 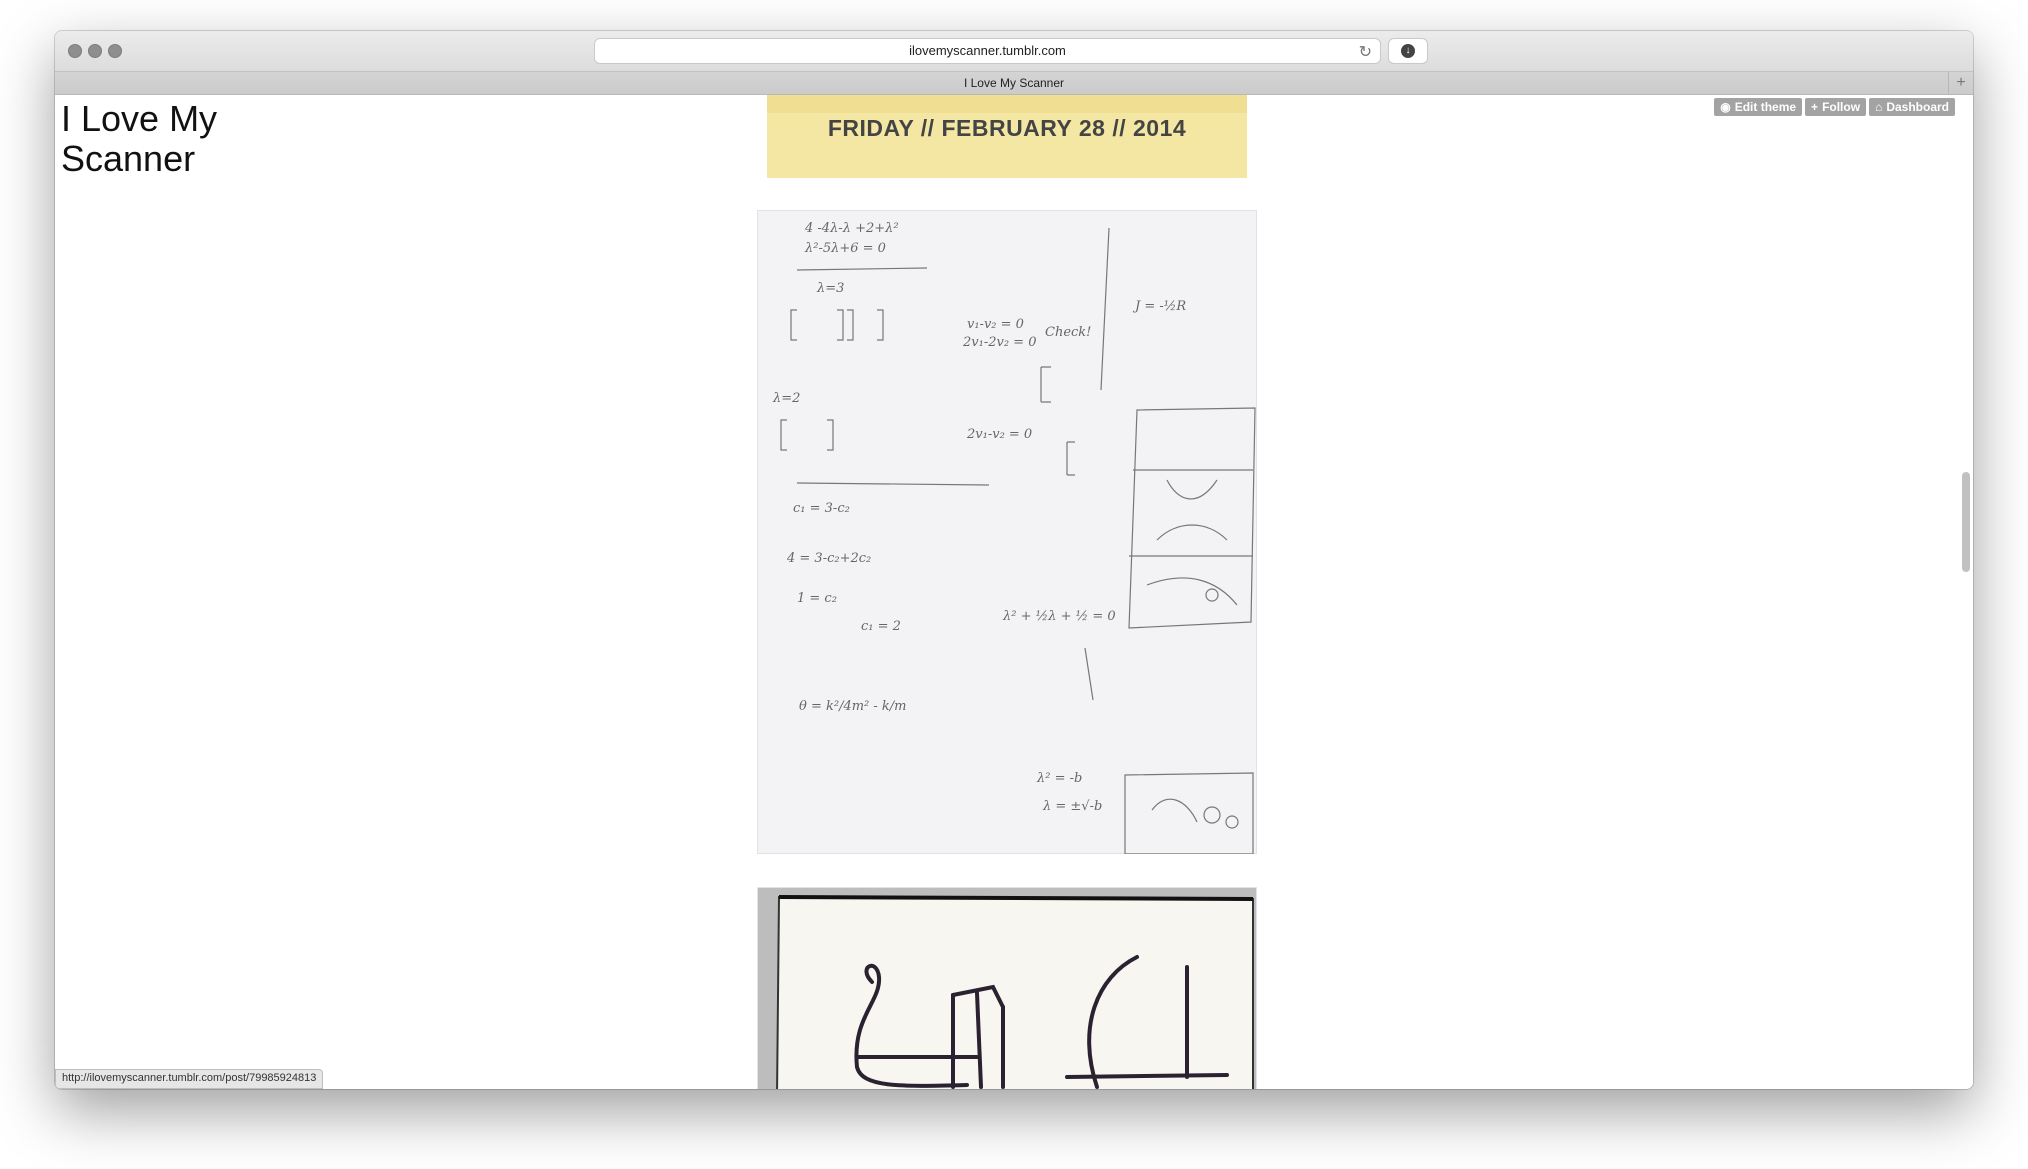 I want to click on download-icon: ↓, so click(x=1408, y=51).